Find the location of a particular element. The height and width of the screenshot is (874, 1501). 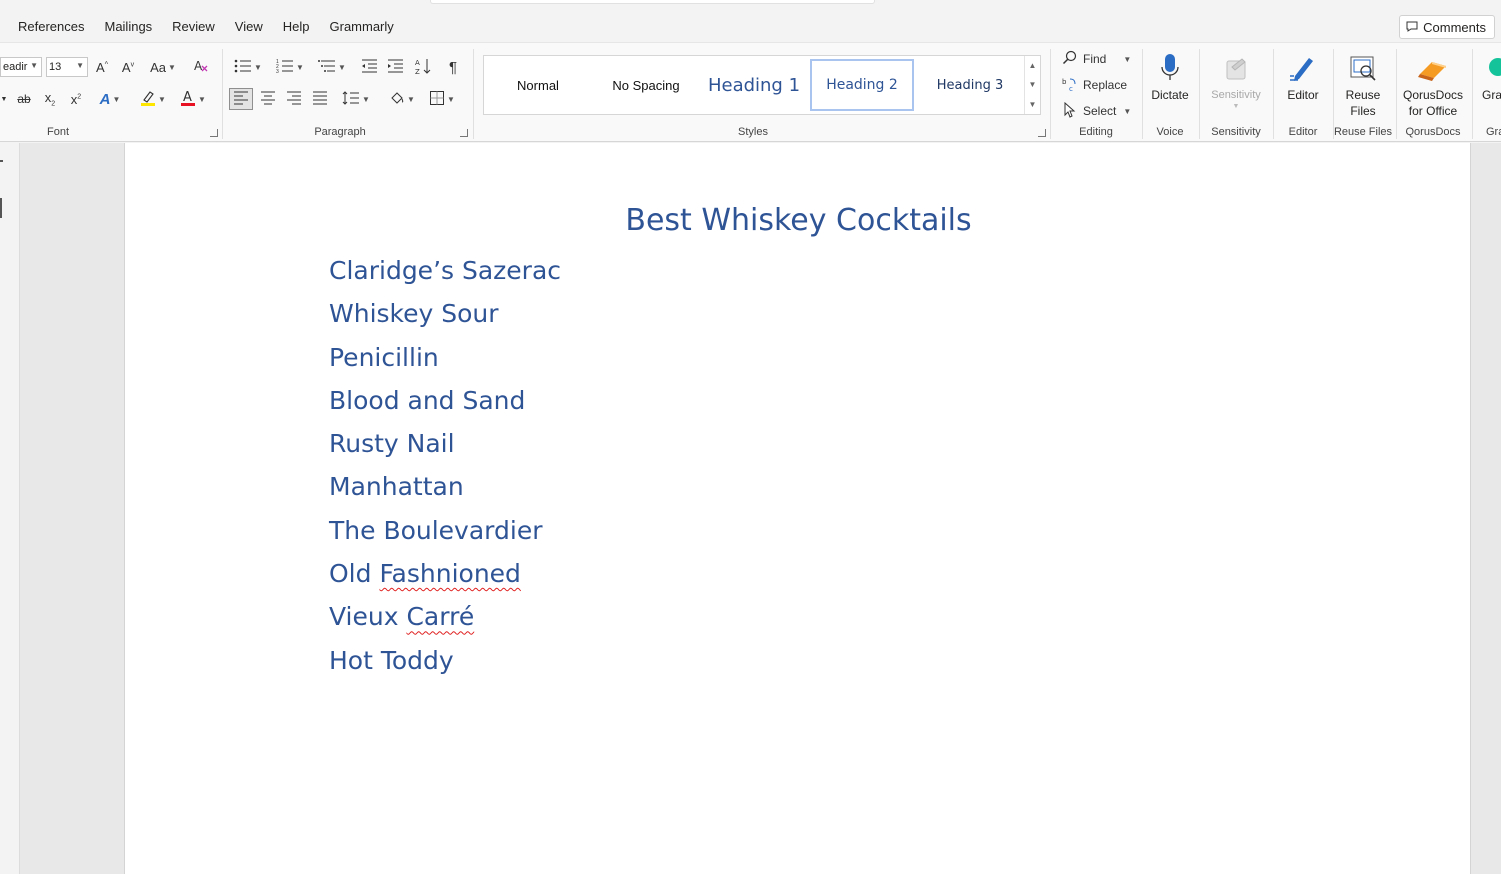

align-left-button is located at coordinates (241, 99).